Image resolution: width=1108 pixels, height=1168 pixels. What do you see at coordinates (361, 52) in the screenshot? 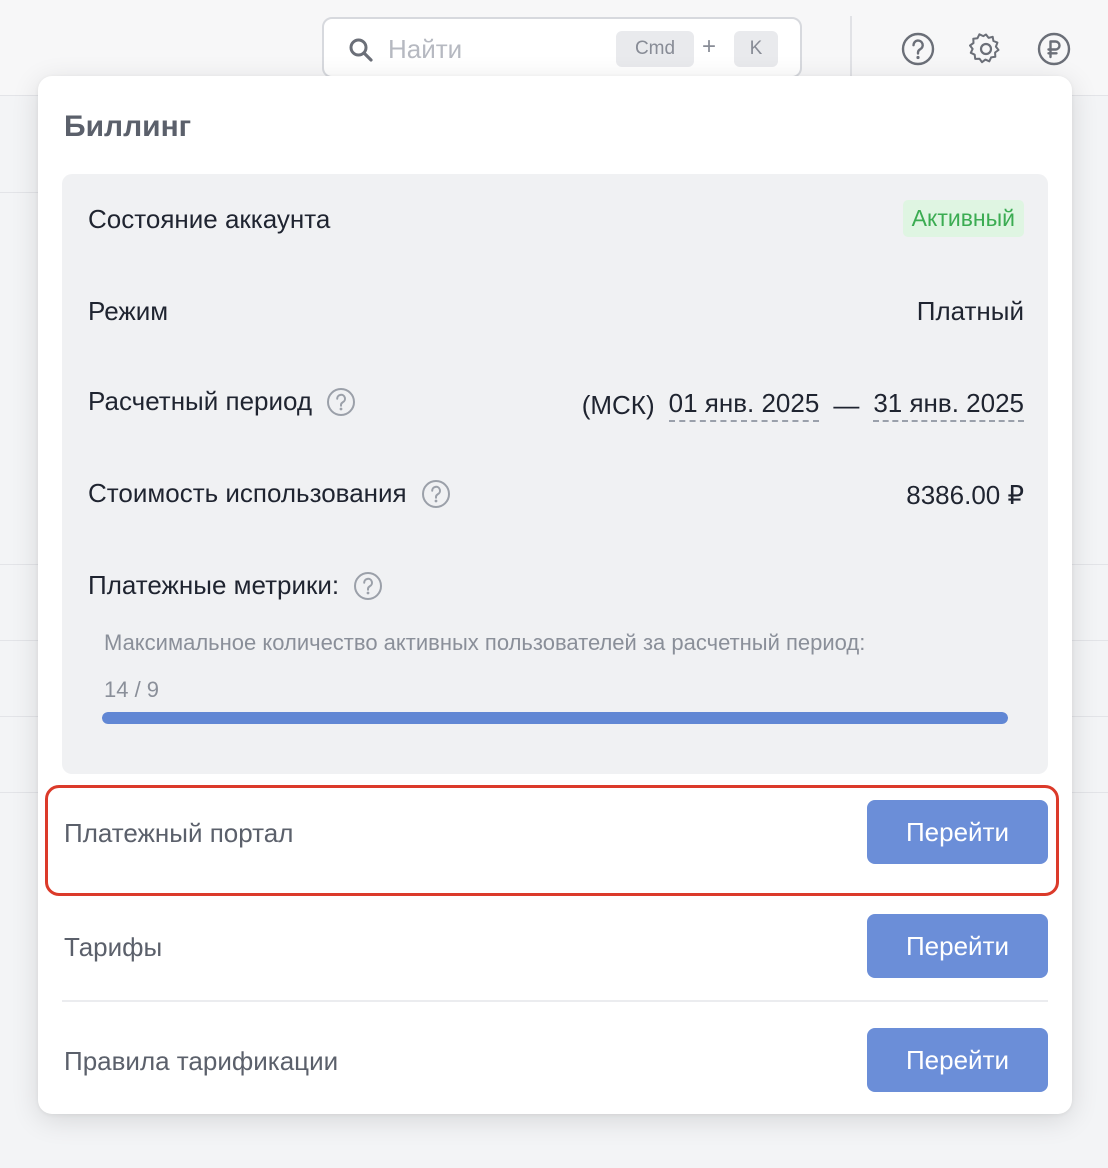
I see `search-icon` at bounding box center [361, 52].